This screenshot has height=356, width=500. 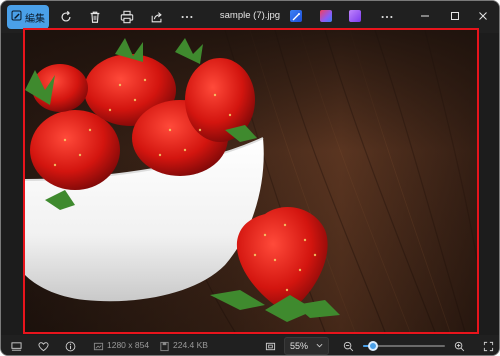 I want to click on file-size: 224.4 KB, so click(x=190, y=345).